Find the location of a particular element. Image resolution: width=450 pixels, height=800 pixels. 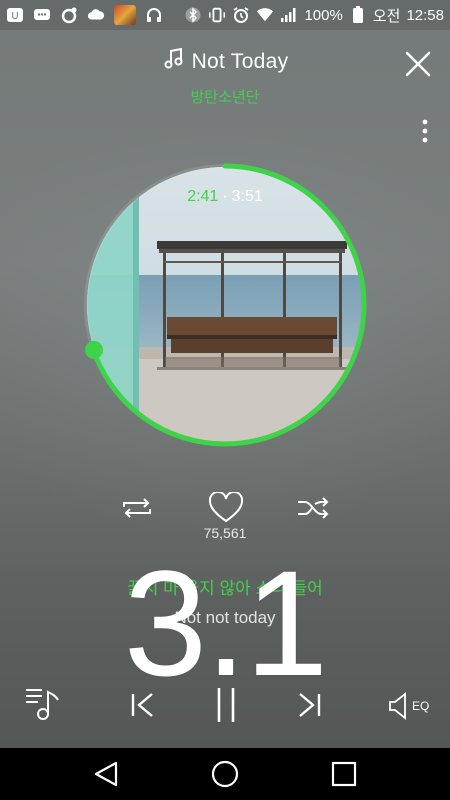

repeat-icon is located at coordinates (137, 508).